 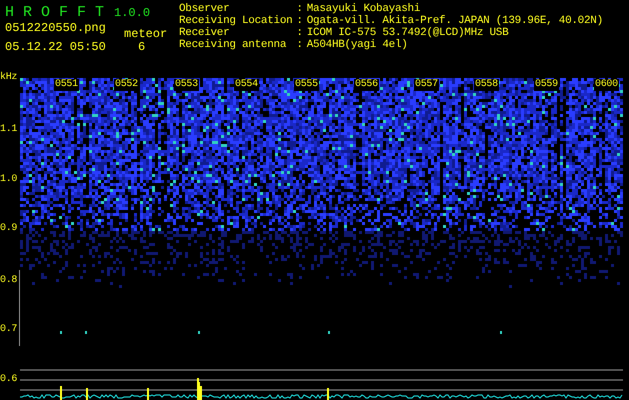 What do you see at coordinates (9, 78) in the screenshot?
I see `axis-unit: kHz` at bounding box center [9, 78].